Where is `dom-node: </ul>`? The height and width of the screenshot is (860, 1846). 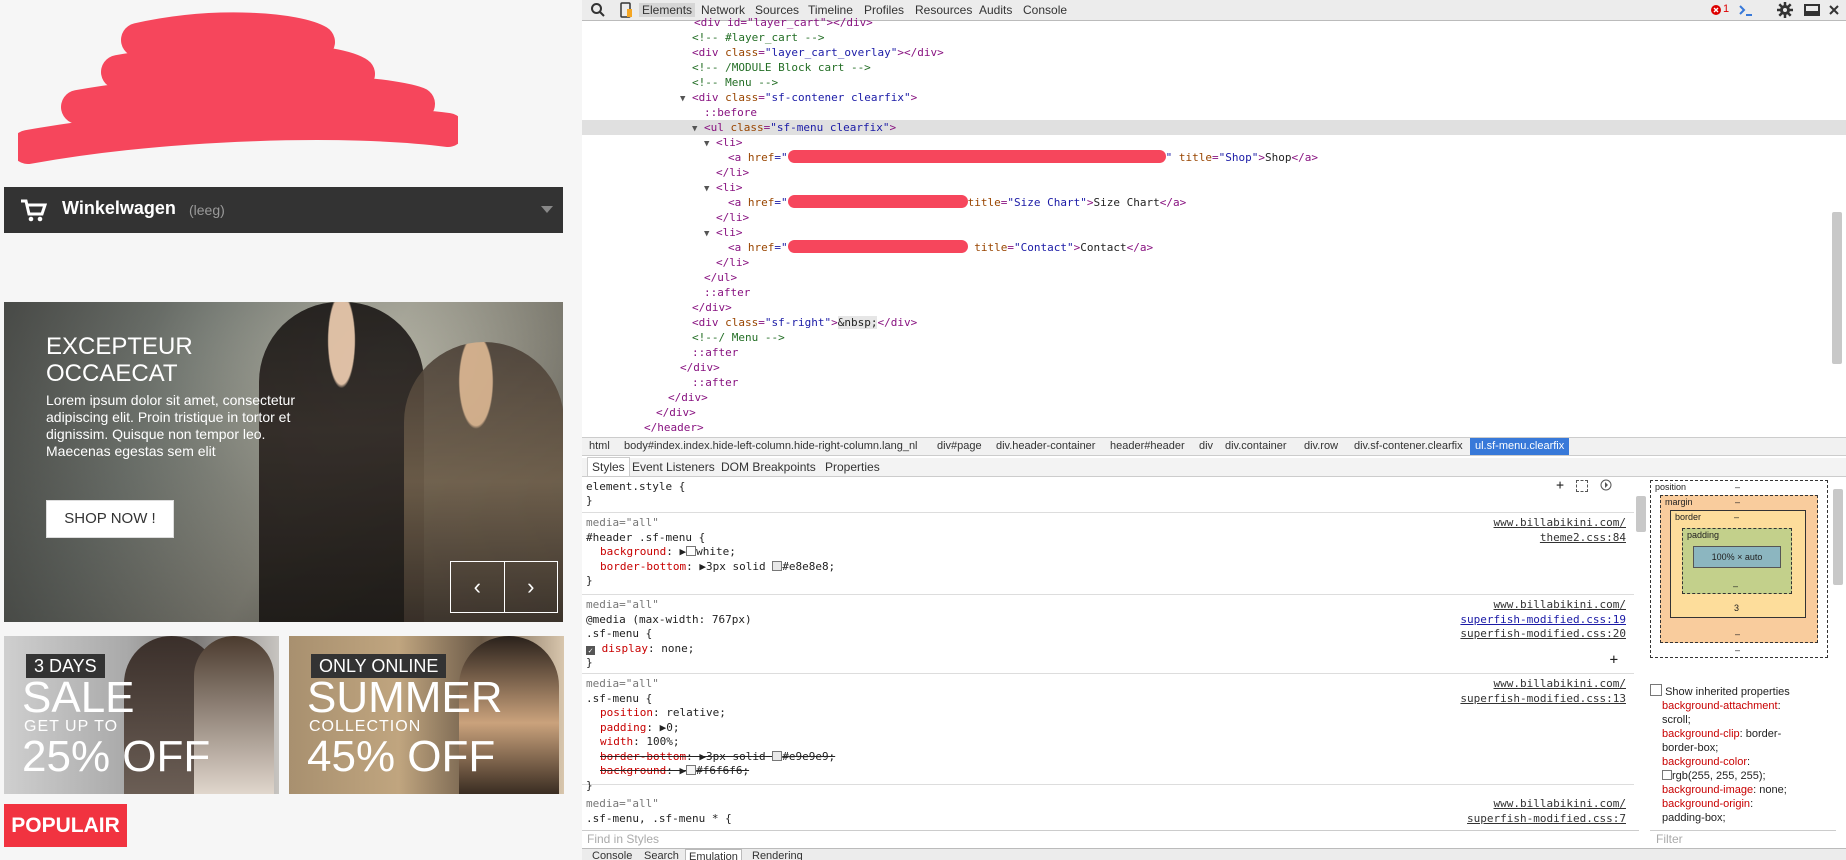 dom-node: </ul> is located at coordinates (1214, 277).